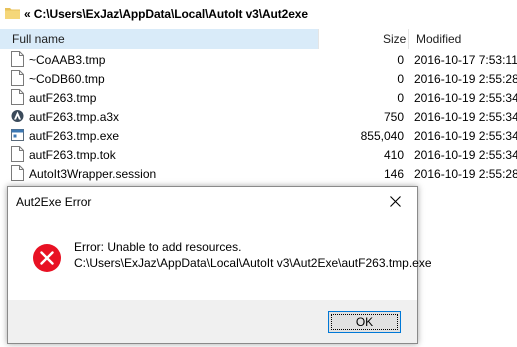 This screenshot has height=347, width=517. What do you see at coordinates (258, 39) in the screenshot?
I see `column-header: Full name Size Modified` at bounding box center [258, 39].